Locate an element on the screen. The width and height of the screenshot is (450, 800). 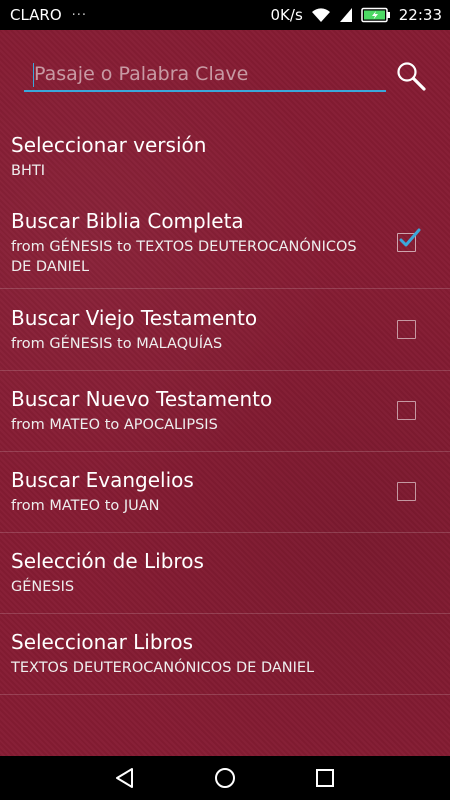
item-title: Buscar Viejo Testamento is located at coordinates (134, 318).